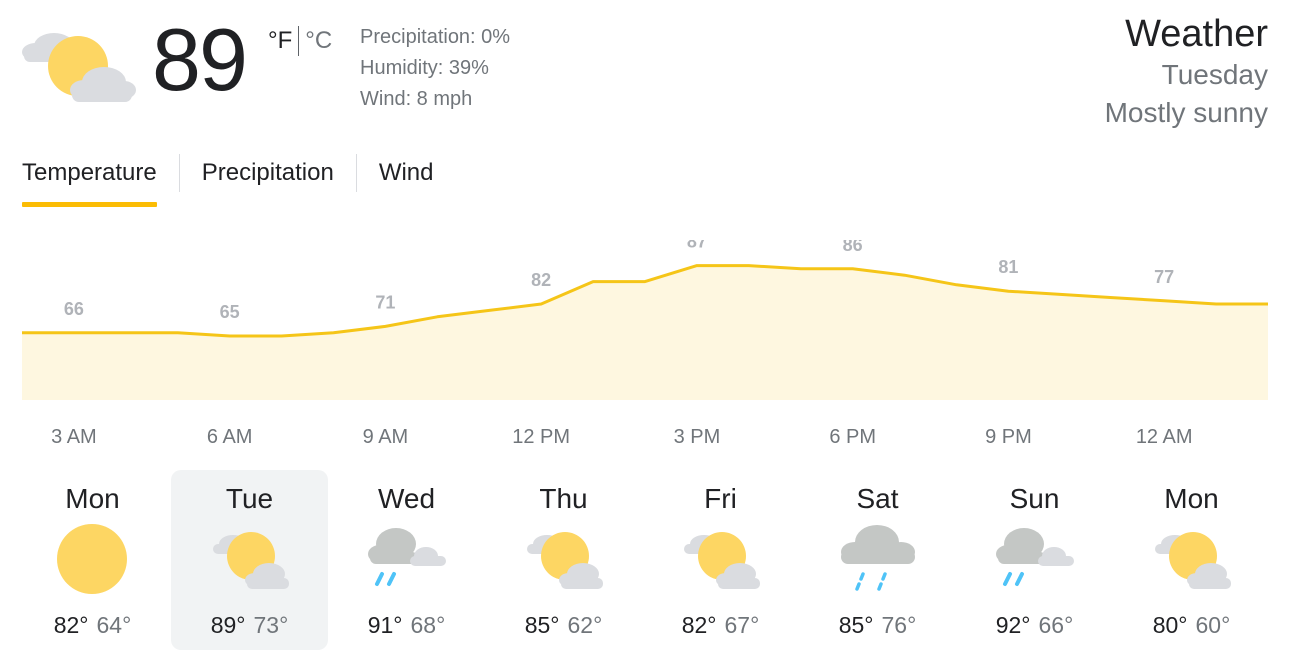 Image resolution: width=1292 pixels, height=662 pixels. I want to click on day-low: 73°, so click(271, 625).